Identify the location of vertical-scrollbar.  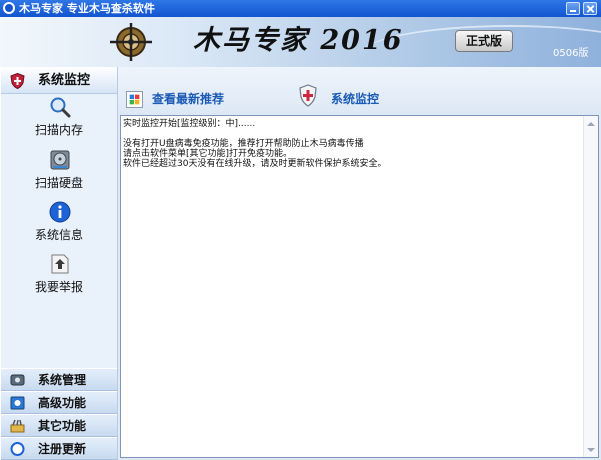
(590, 286).